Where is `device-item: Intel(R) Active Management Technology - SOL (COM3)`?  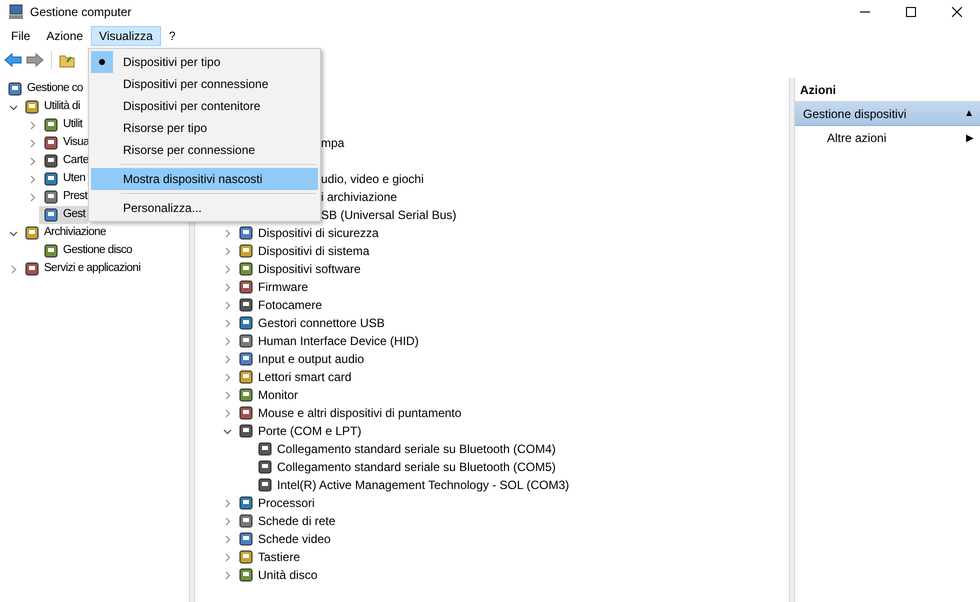
device-item: Intel(R) Active Management Technology - SOL (COM3) is located at coordinates (423, 485).